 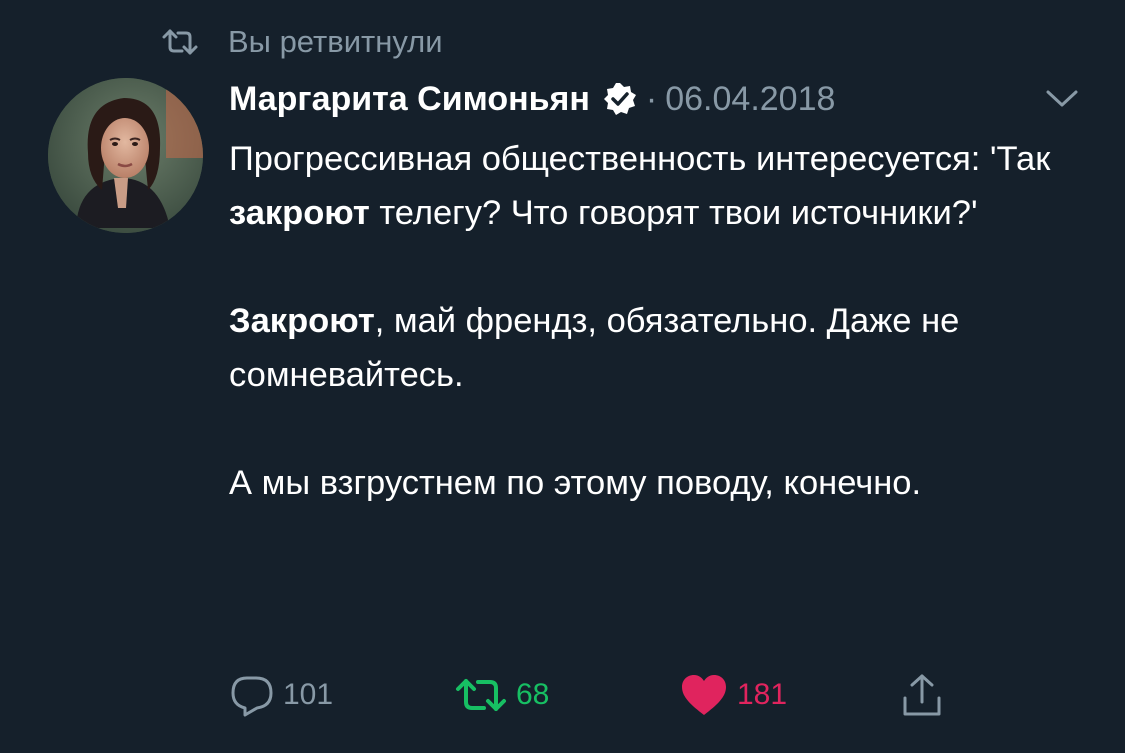 I want to click on share-icon, so click(x=922, y=695).